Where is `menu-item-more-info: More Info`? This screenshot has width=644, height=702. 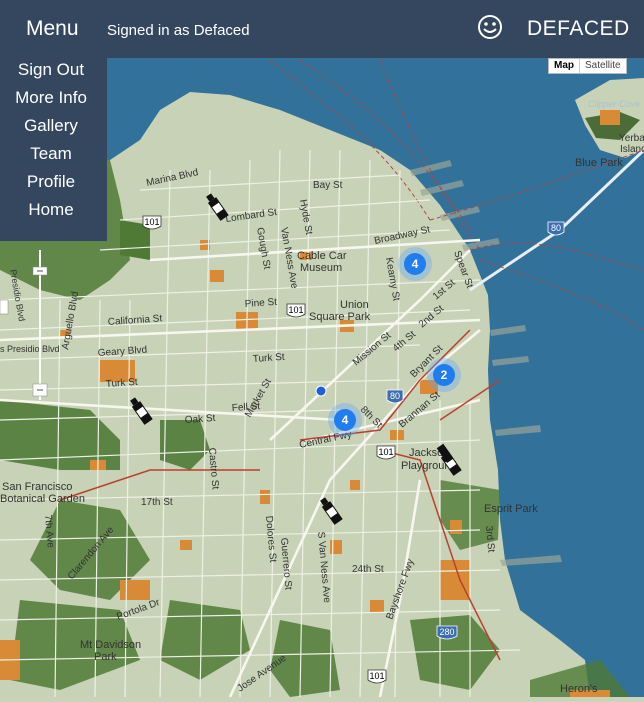 menu-item-more-info: More Info is located at coordinates (51, 98).